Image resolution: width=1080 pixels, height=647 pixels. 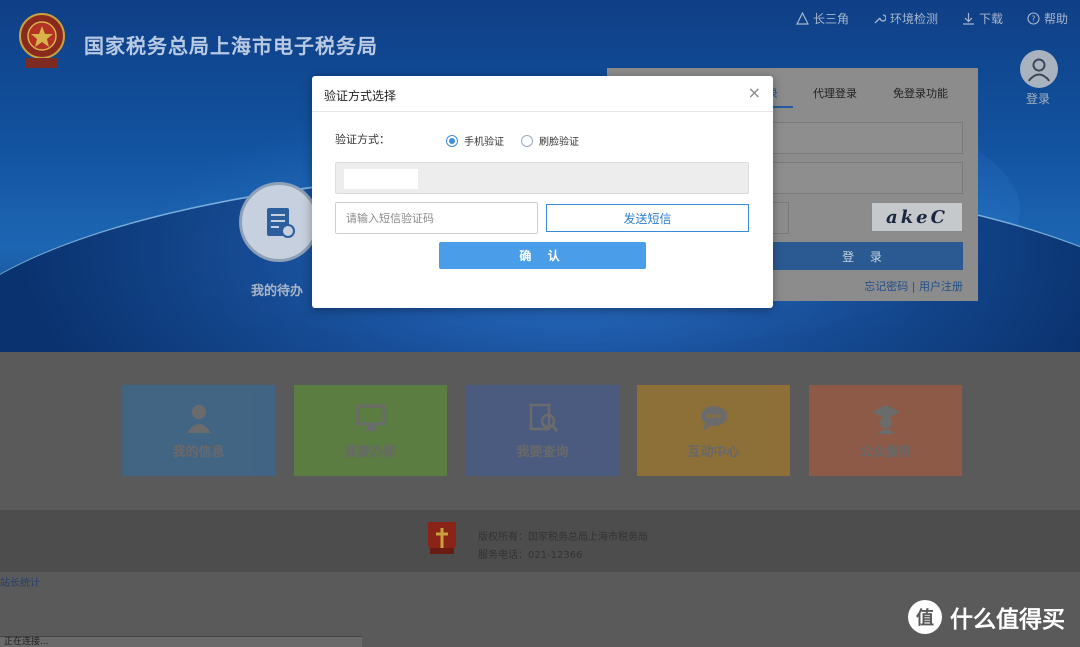 What do you see at coordinates (20, 581) in the screenshot?
I see `stats-link: 站长统计` at bounding box center [20, 581].